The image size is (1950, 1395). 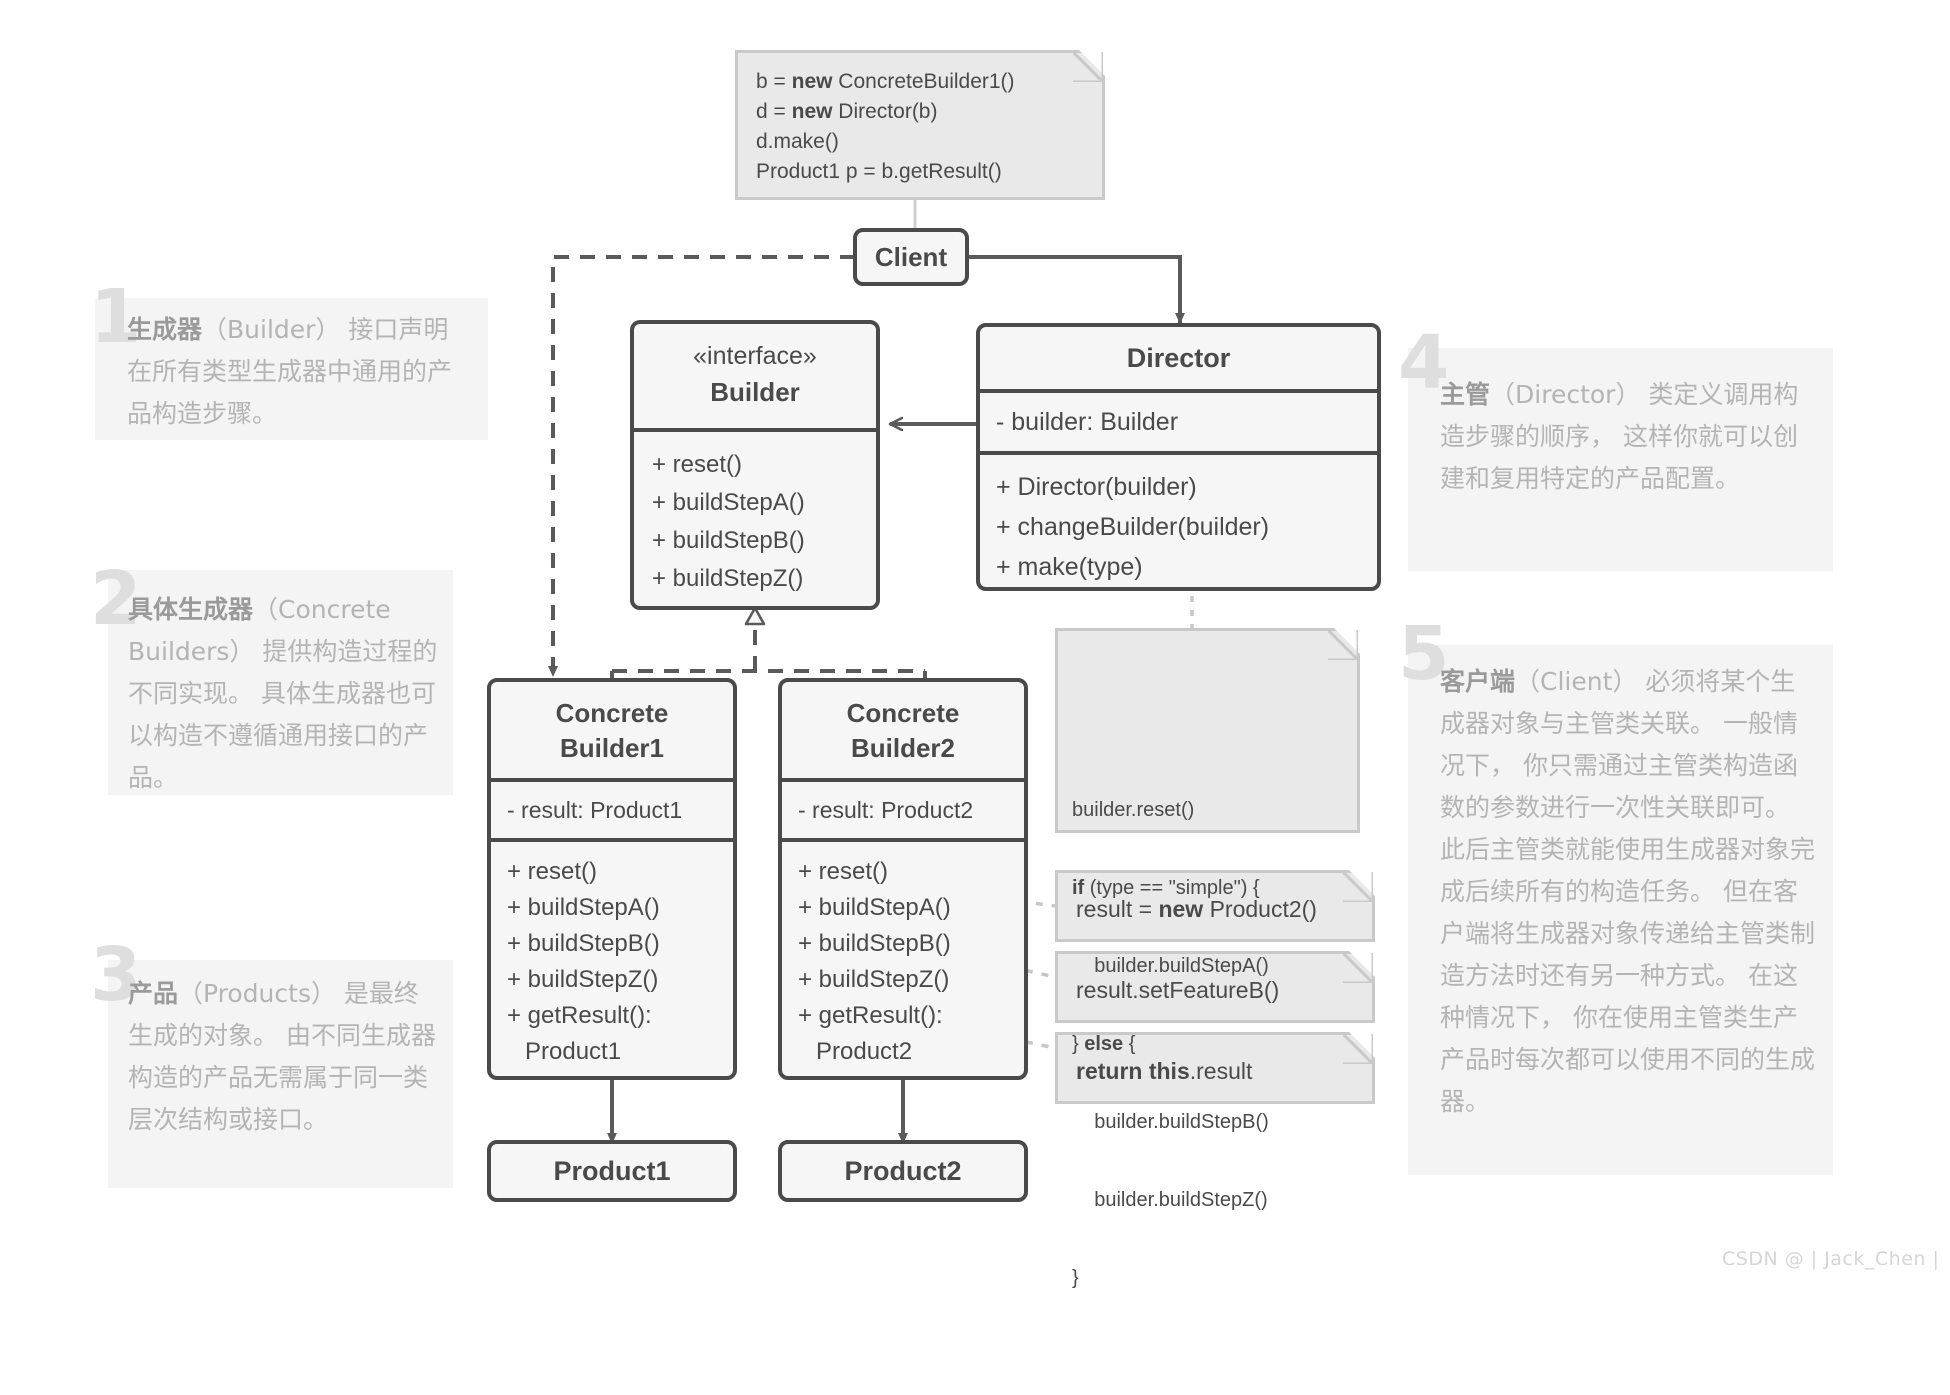 What do you see at coordinates (583, 907) in the screenshot?
I see `cb1-method: + buildStepA()` at bounding box center [583, 907].